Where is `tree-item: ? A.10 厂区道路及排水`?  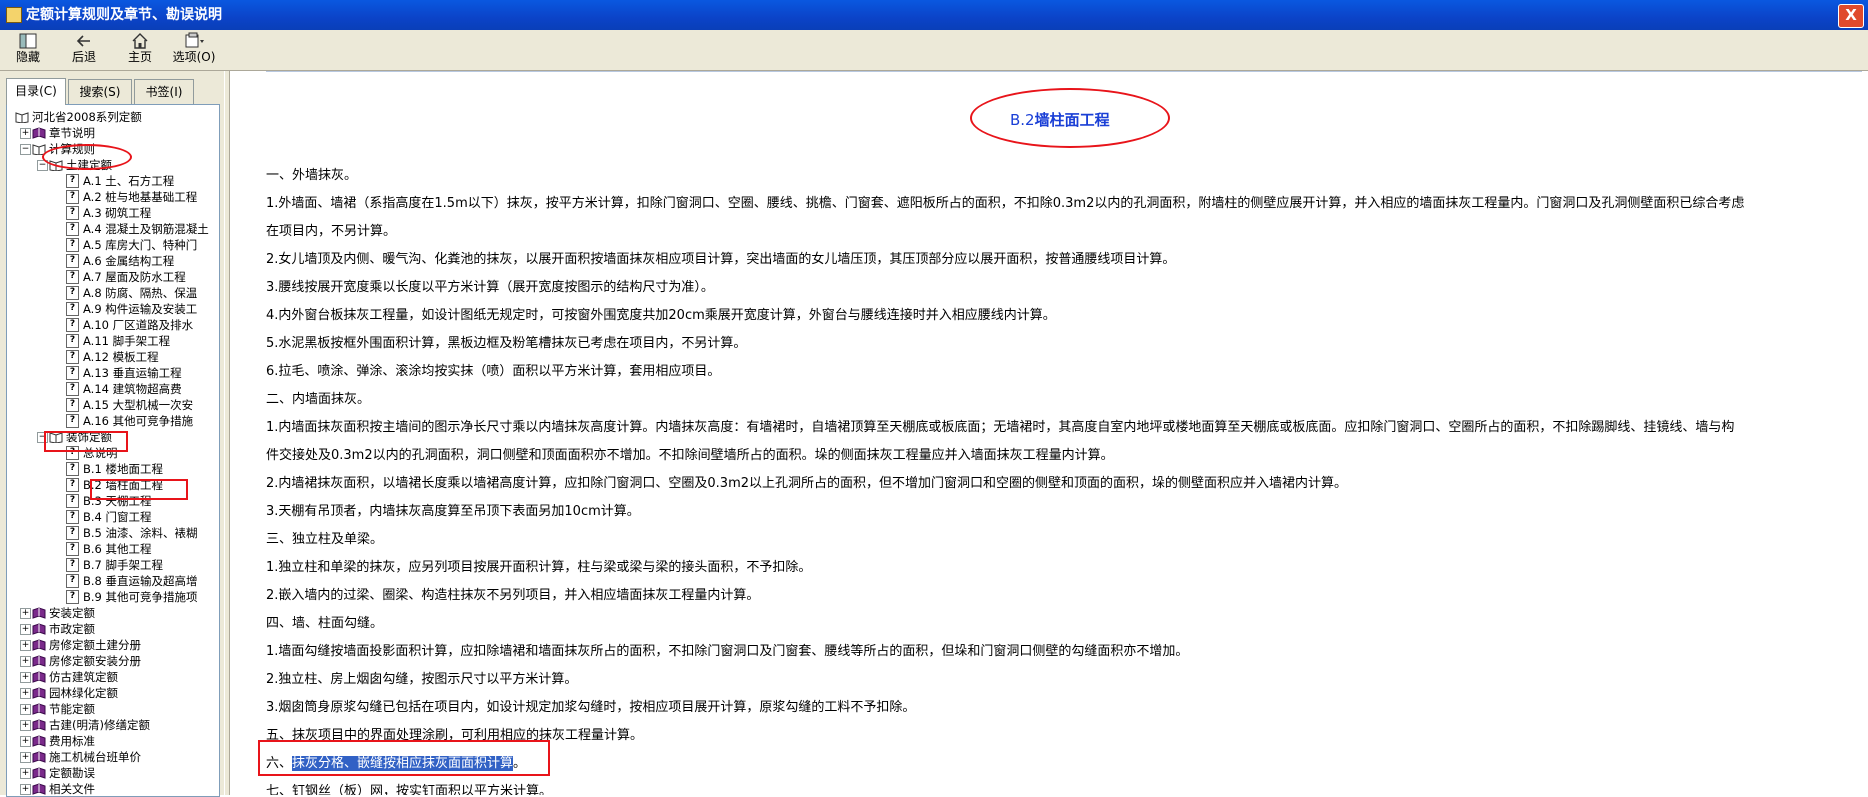 tree-item: ? A.10 厂区道路及排水 is located at coordinates (113, 325).